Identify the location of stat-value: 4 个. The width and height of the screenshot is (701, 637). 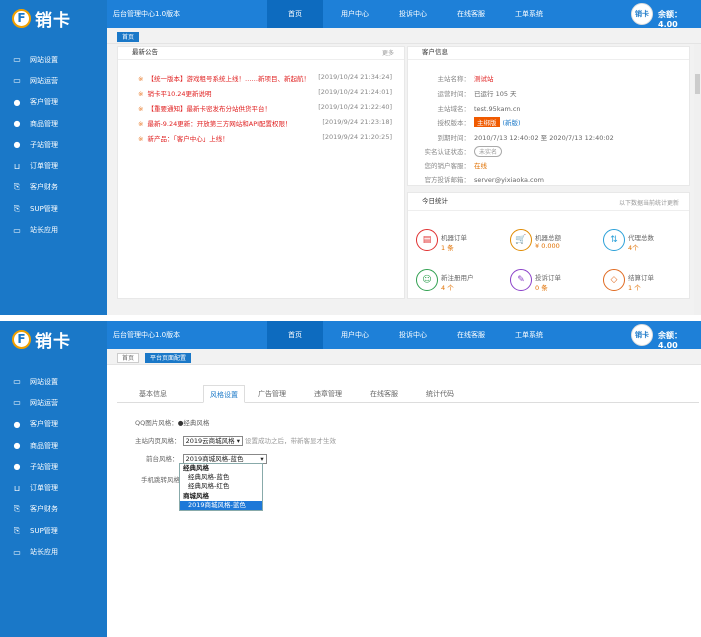
(447, 288).